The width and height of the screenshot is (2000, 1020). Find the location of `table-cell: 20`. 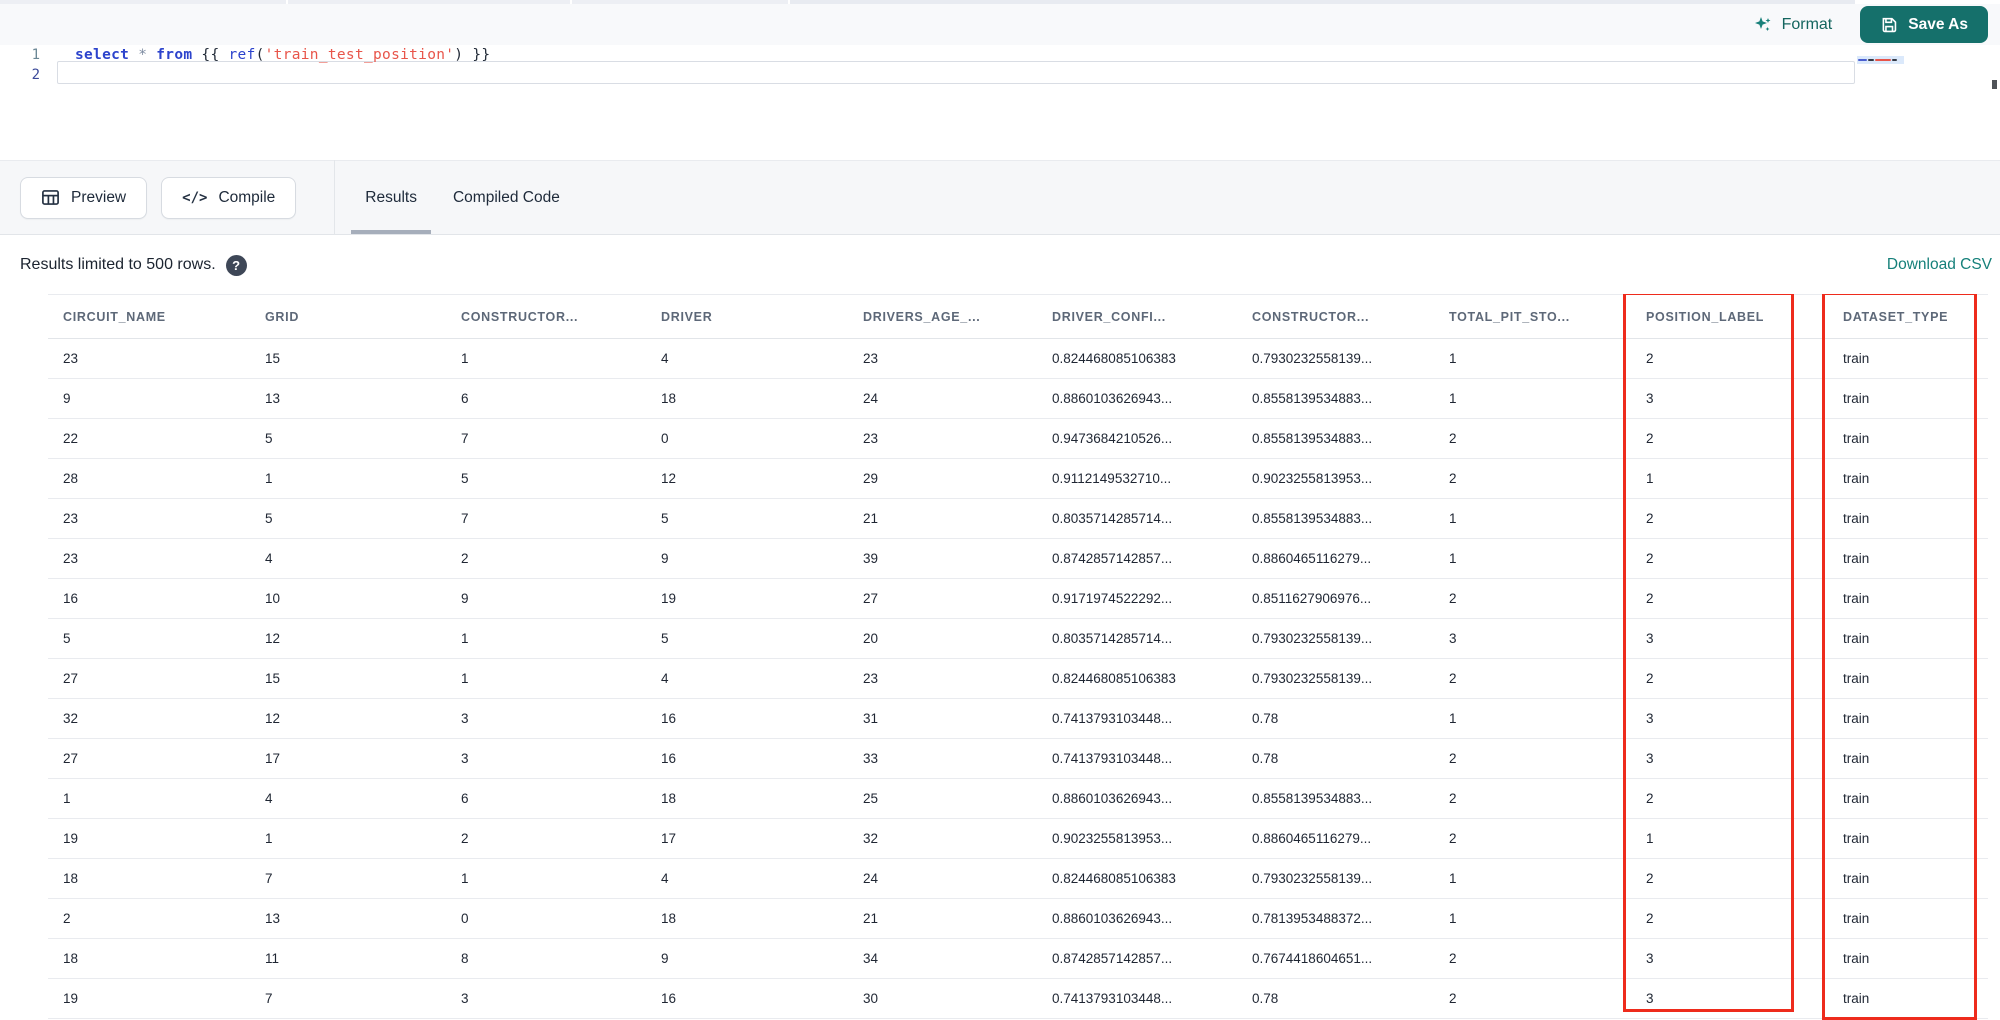

table-cell: 20 is located at coordinates (942, 638).